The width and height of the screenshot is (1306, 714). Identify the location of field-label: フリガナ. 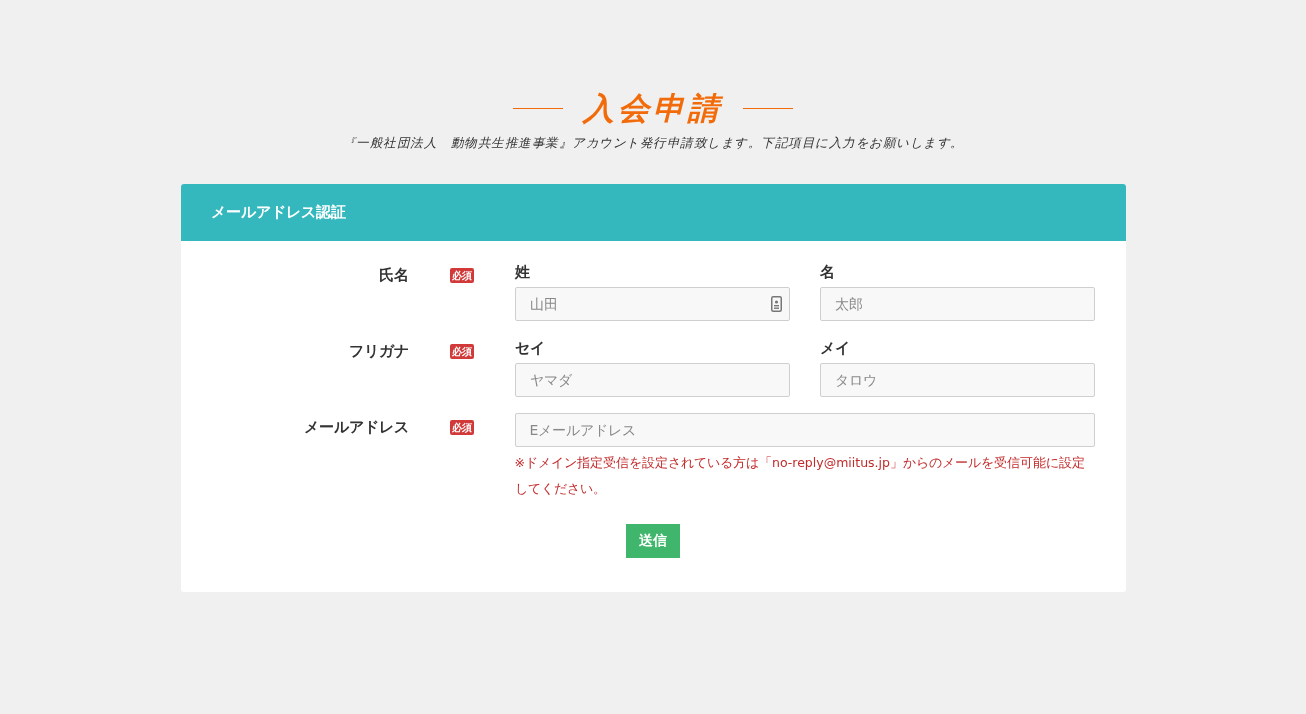
(378, 351).